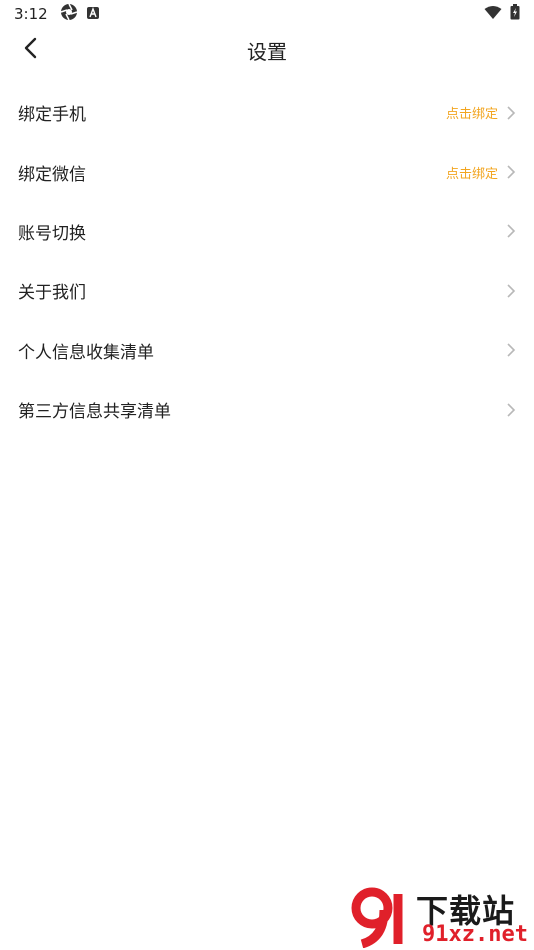  I want to click on status-bar: 3:12, so click(267, 14).